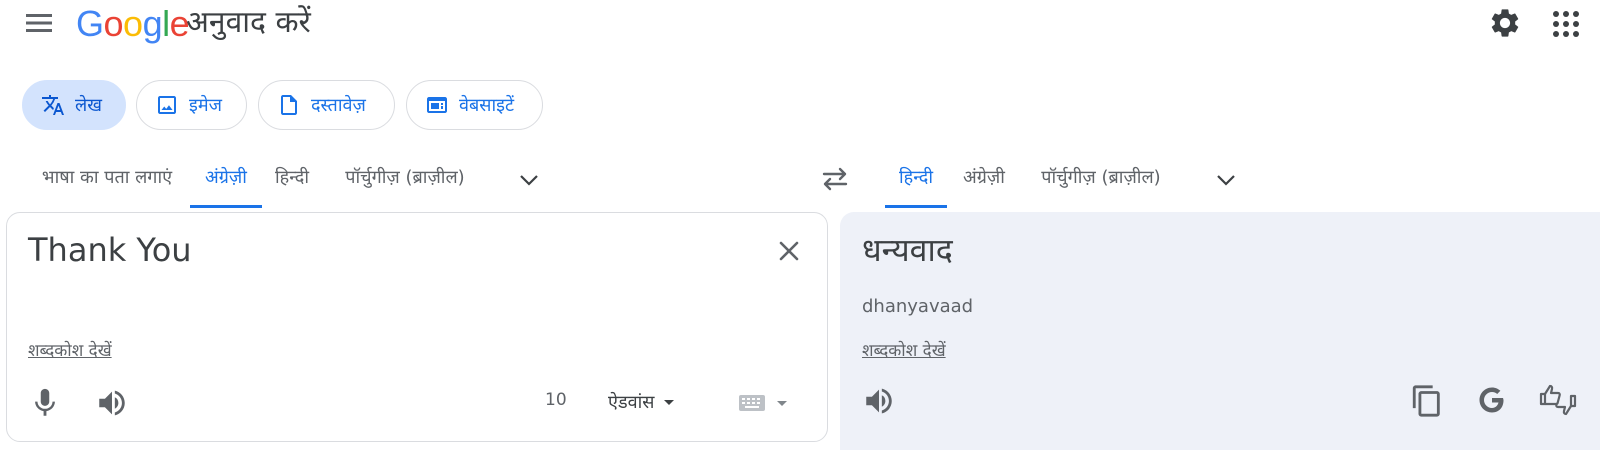 The image size is (1600, 450). I want to click on gear-icon, so click(1505, 23).